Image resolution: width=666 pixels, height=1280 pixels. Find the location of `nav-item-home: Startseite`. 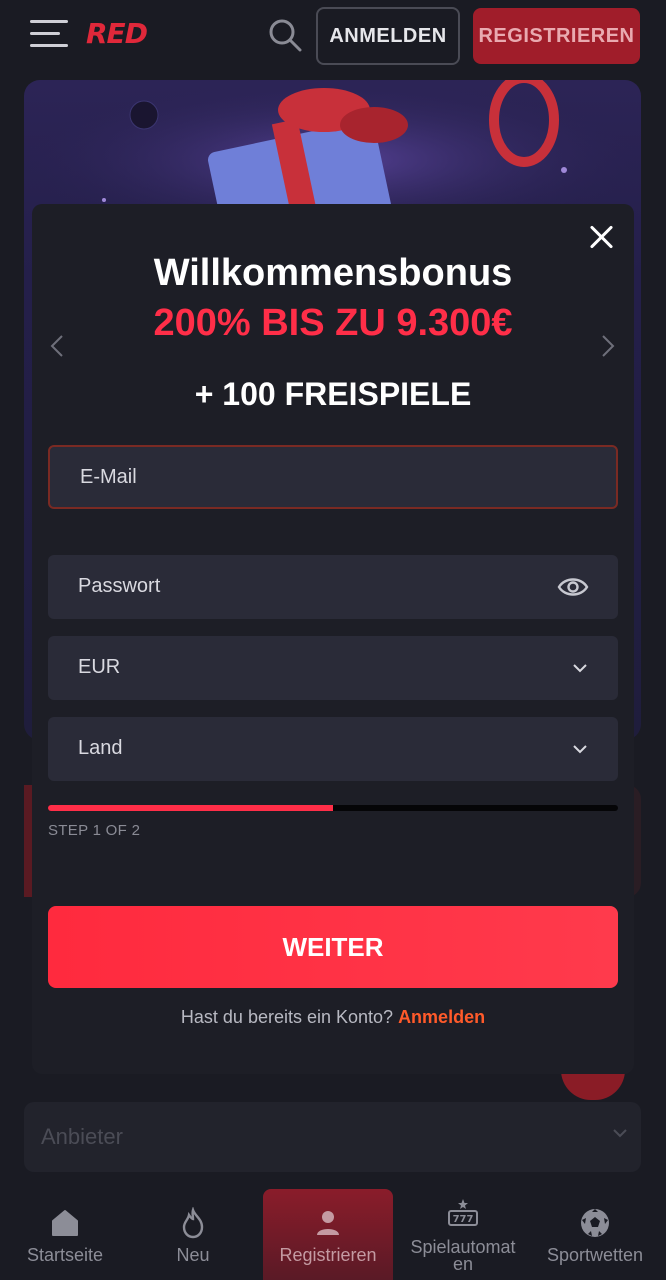

nav-item-home: Startseite is located at coordinates (65, 1232).